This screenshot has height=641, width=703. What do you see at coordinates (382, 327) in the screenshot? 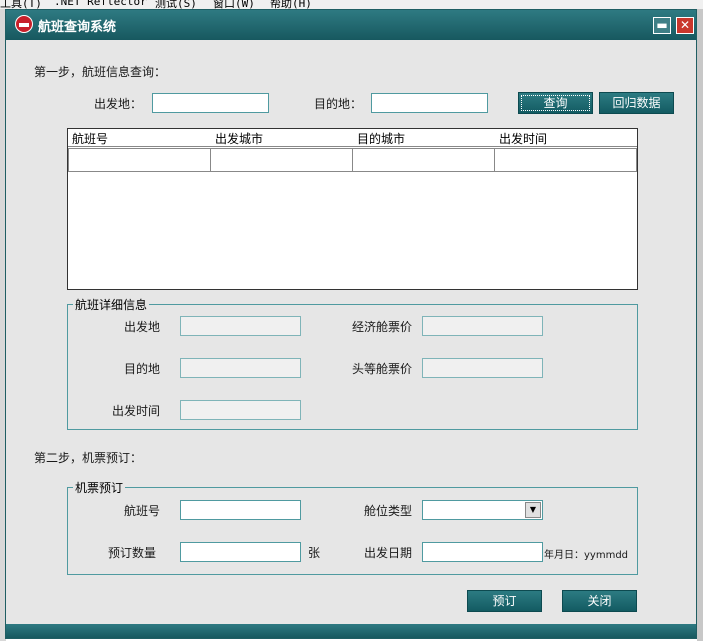
I see `economy-price-label: 经济舱票价` at bounding box center [382, 327].